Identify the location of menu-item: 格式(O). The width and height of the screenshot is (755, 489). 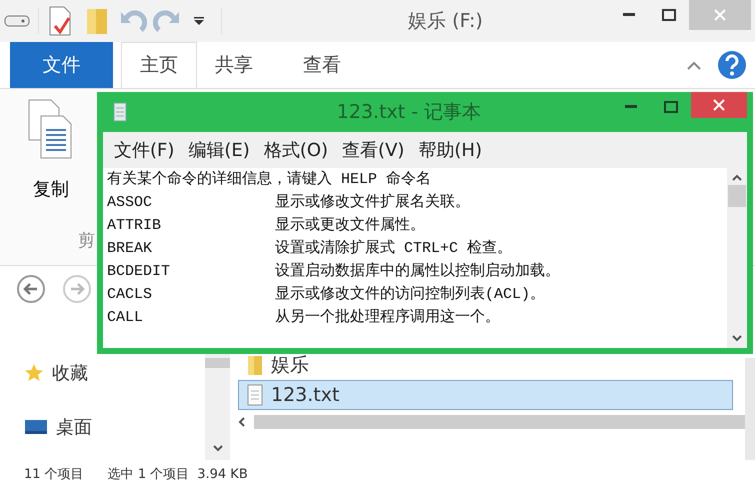
(296, 150).